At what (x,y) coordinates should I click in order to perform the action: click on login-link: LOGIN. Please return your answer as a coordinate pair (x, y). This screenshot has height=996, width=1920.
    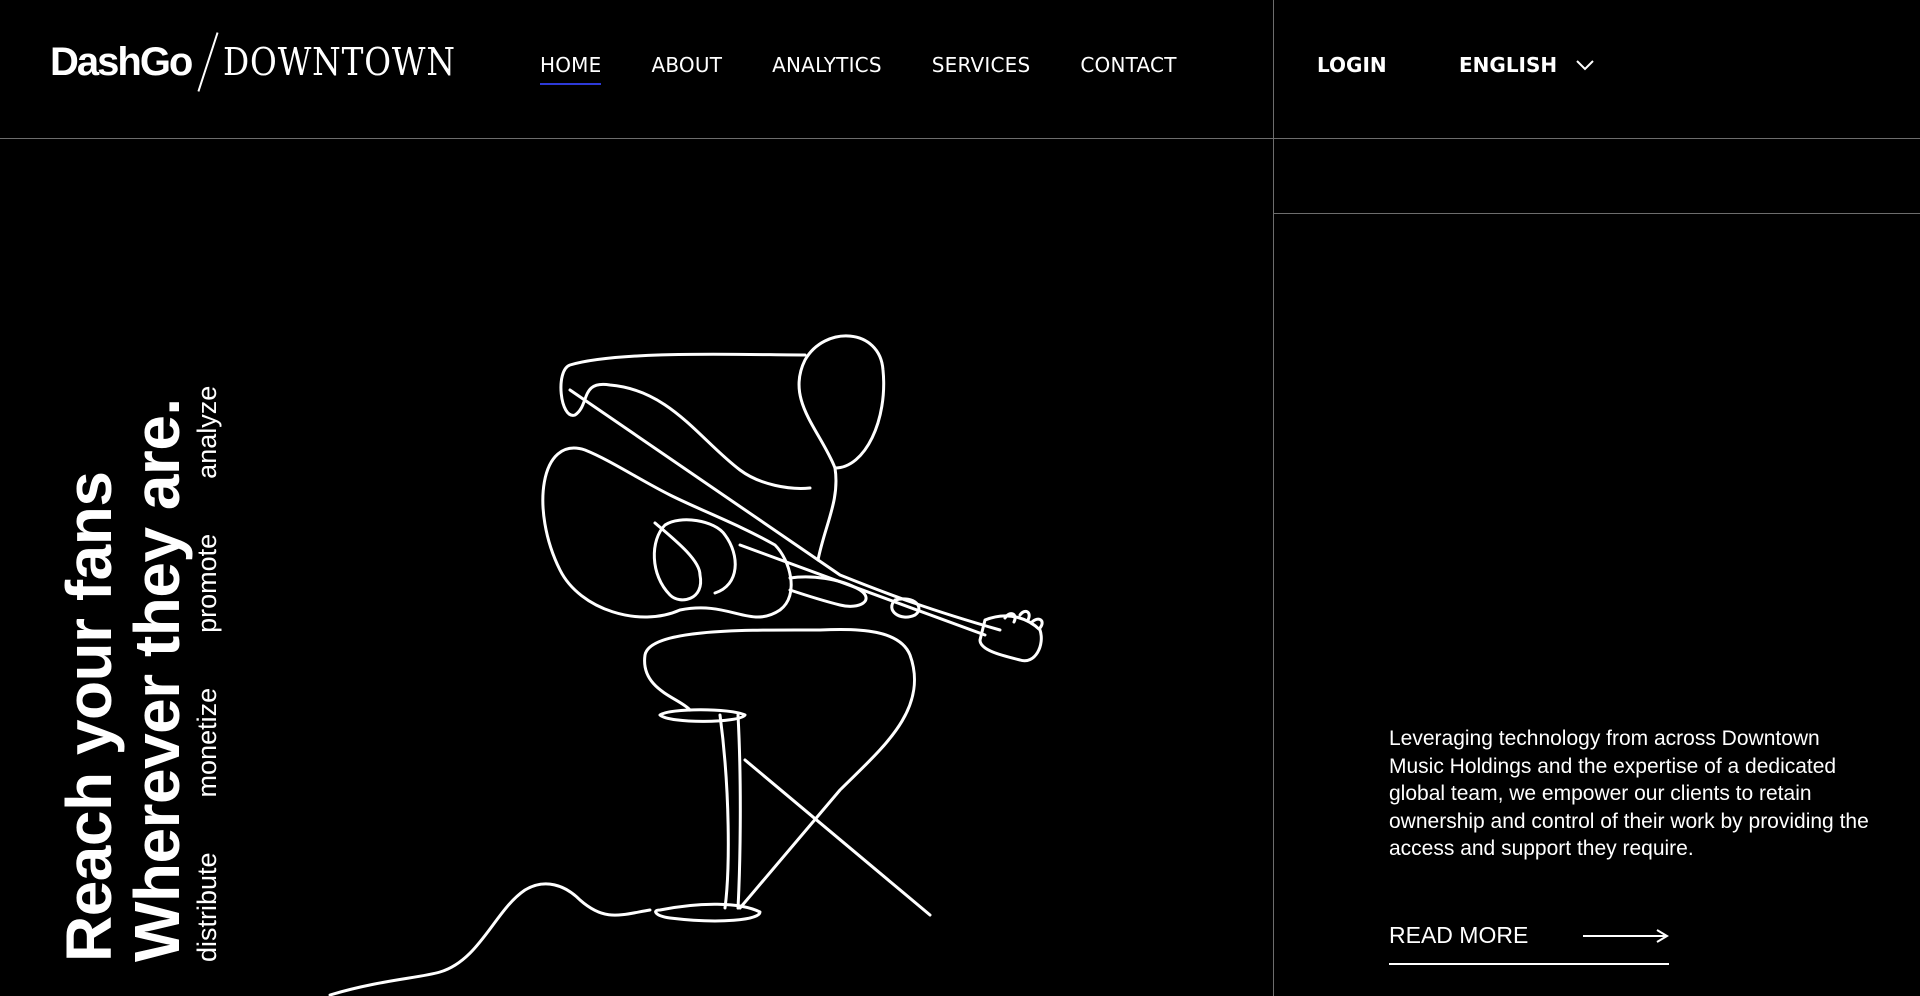
    Looking at the image, I should click on (1352, 65).